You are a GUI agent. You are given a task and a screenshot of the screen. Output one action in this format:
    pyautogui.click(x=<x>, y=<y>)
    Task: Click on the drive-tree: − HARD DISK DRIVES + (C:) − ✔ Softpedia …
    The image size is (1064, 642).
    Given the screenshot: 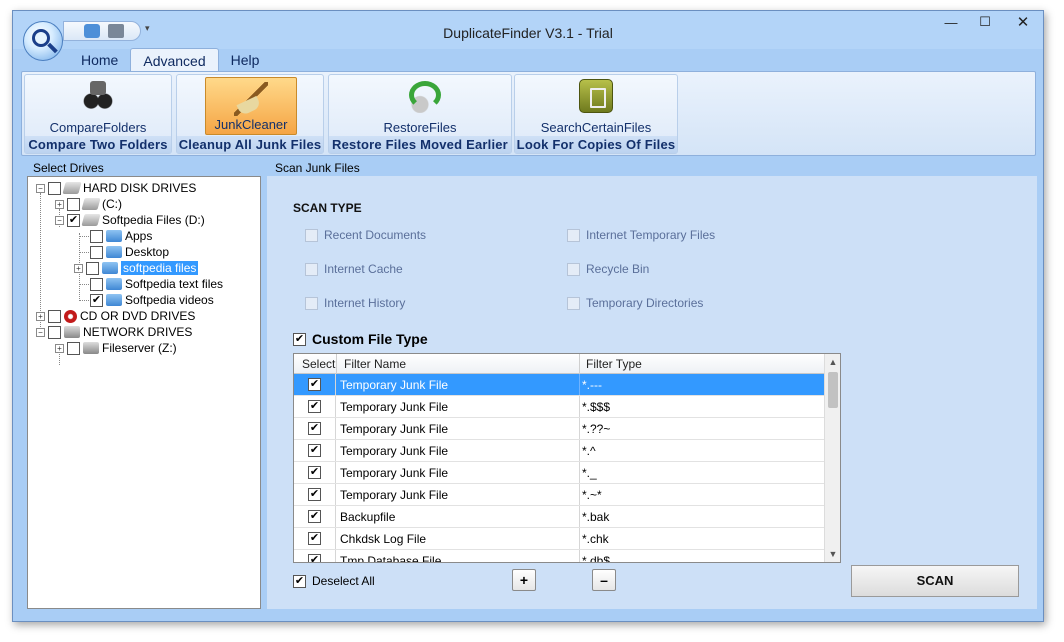 What is the action you would take?
    pyautogui.click(x=144, y=392)
    